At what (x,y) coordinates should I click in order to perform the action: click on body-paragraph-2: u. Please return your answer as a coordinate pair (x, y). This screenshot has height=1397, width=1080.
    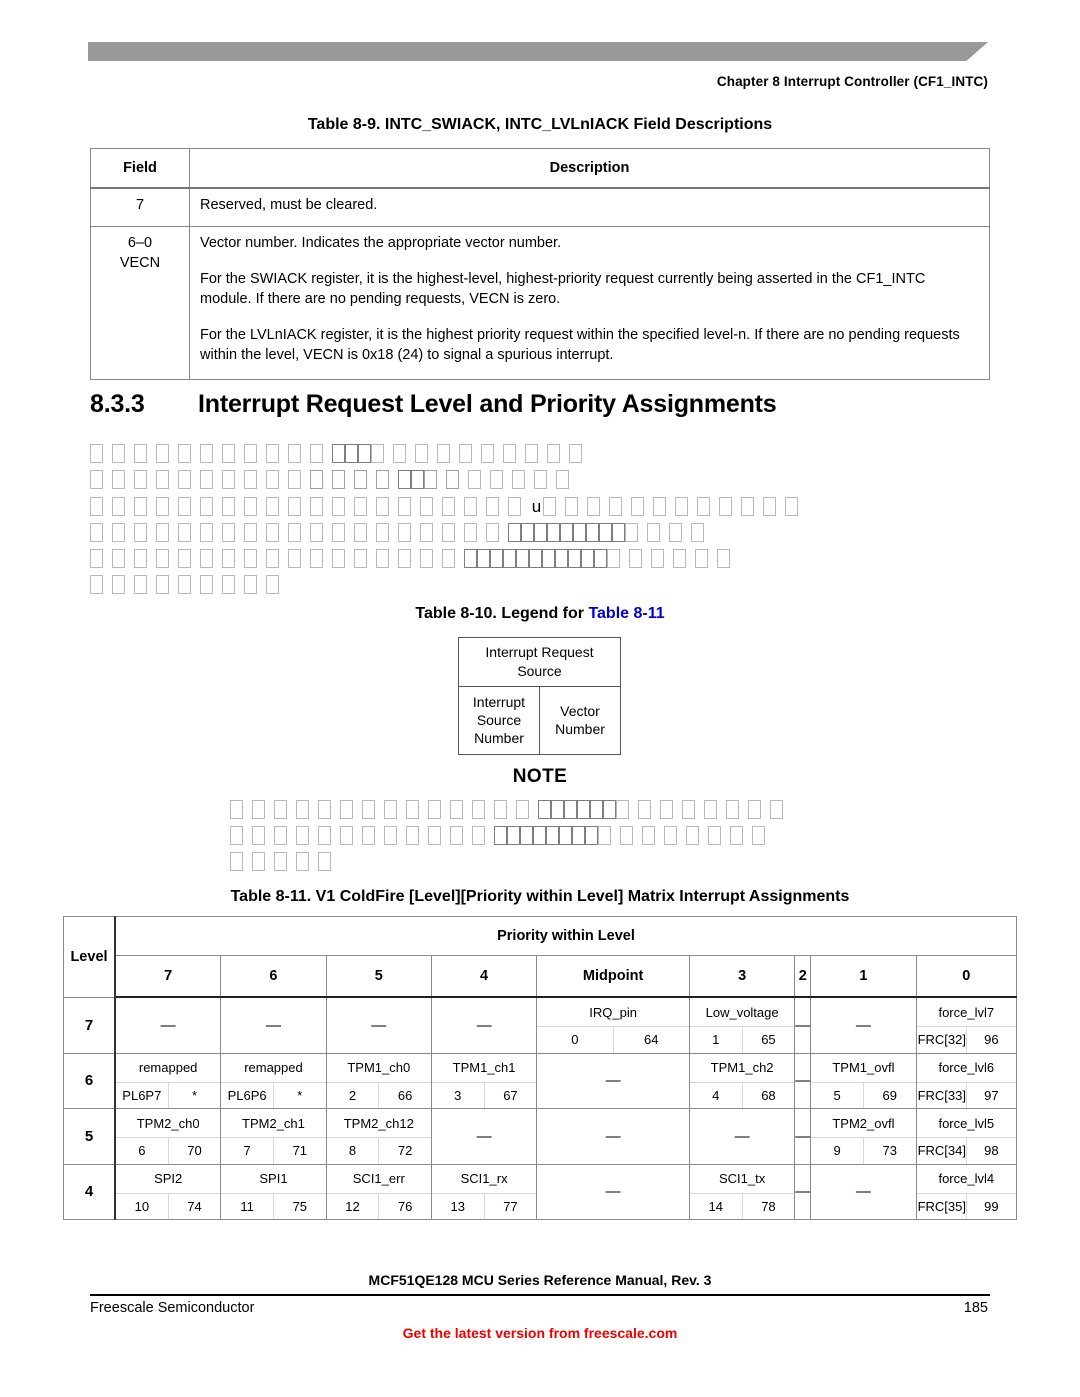
    Looking at the image, I should click on (448, 549).